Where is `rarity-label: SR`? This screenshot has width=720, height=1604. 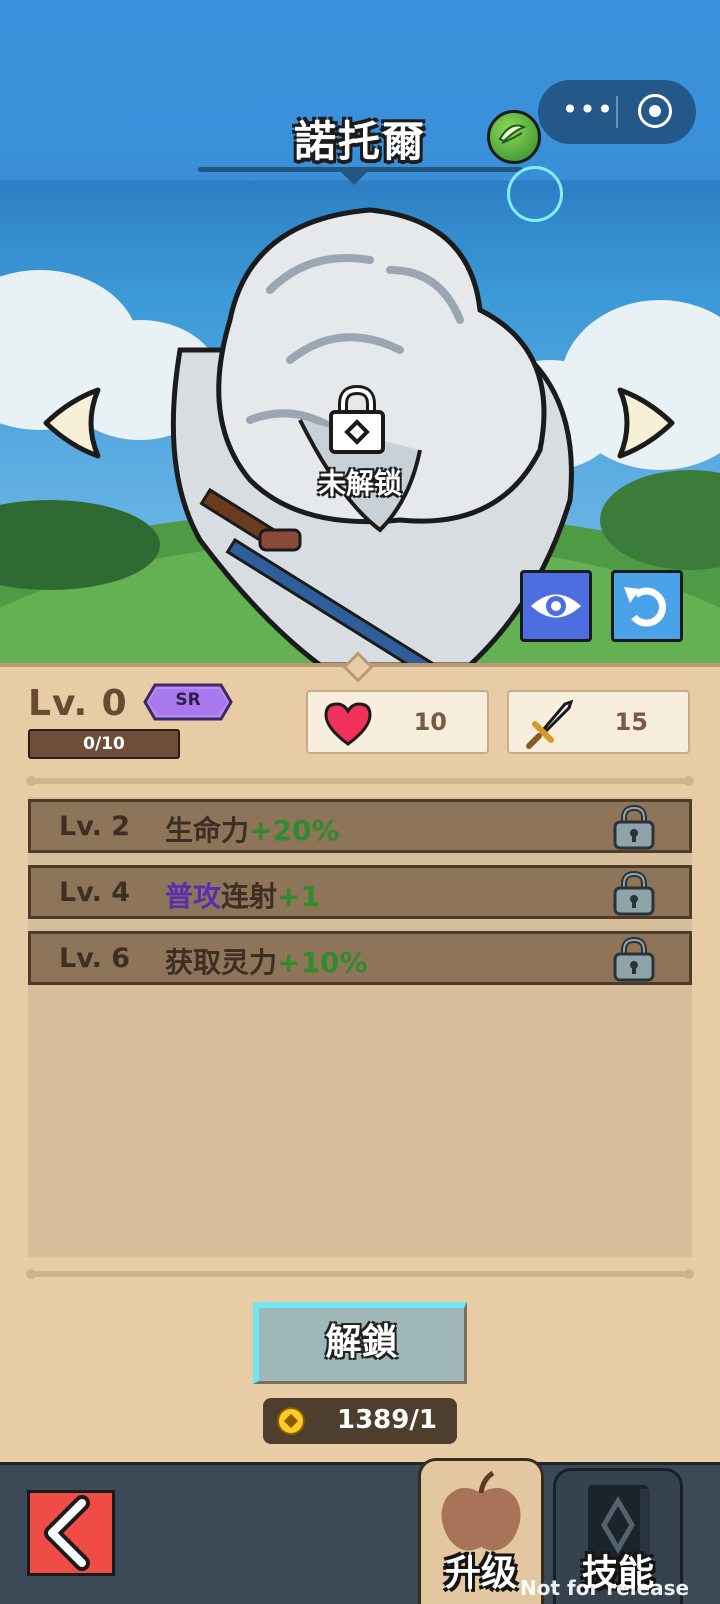
rarity-label: SR is located at coordinates (188, 700).